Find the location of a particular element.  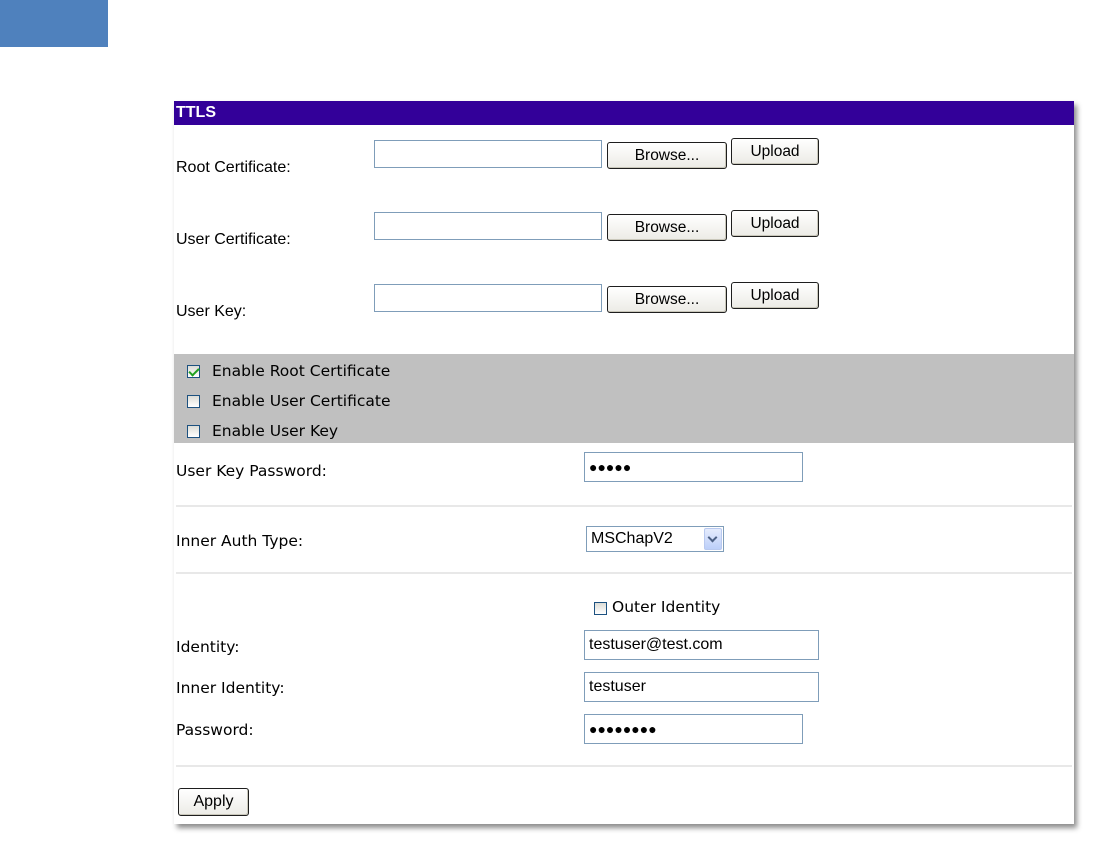

password-label: Password: is located at coordinates (215, 730).